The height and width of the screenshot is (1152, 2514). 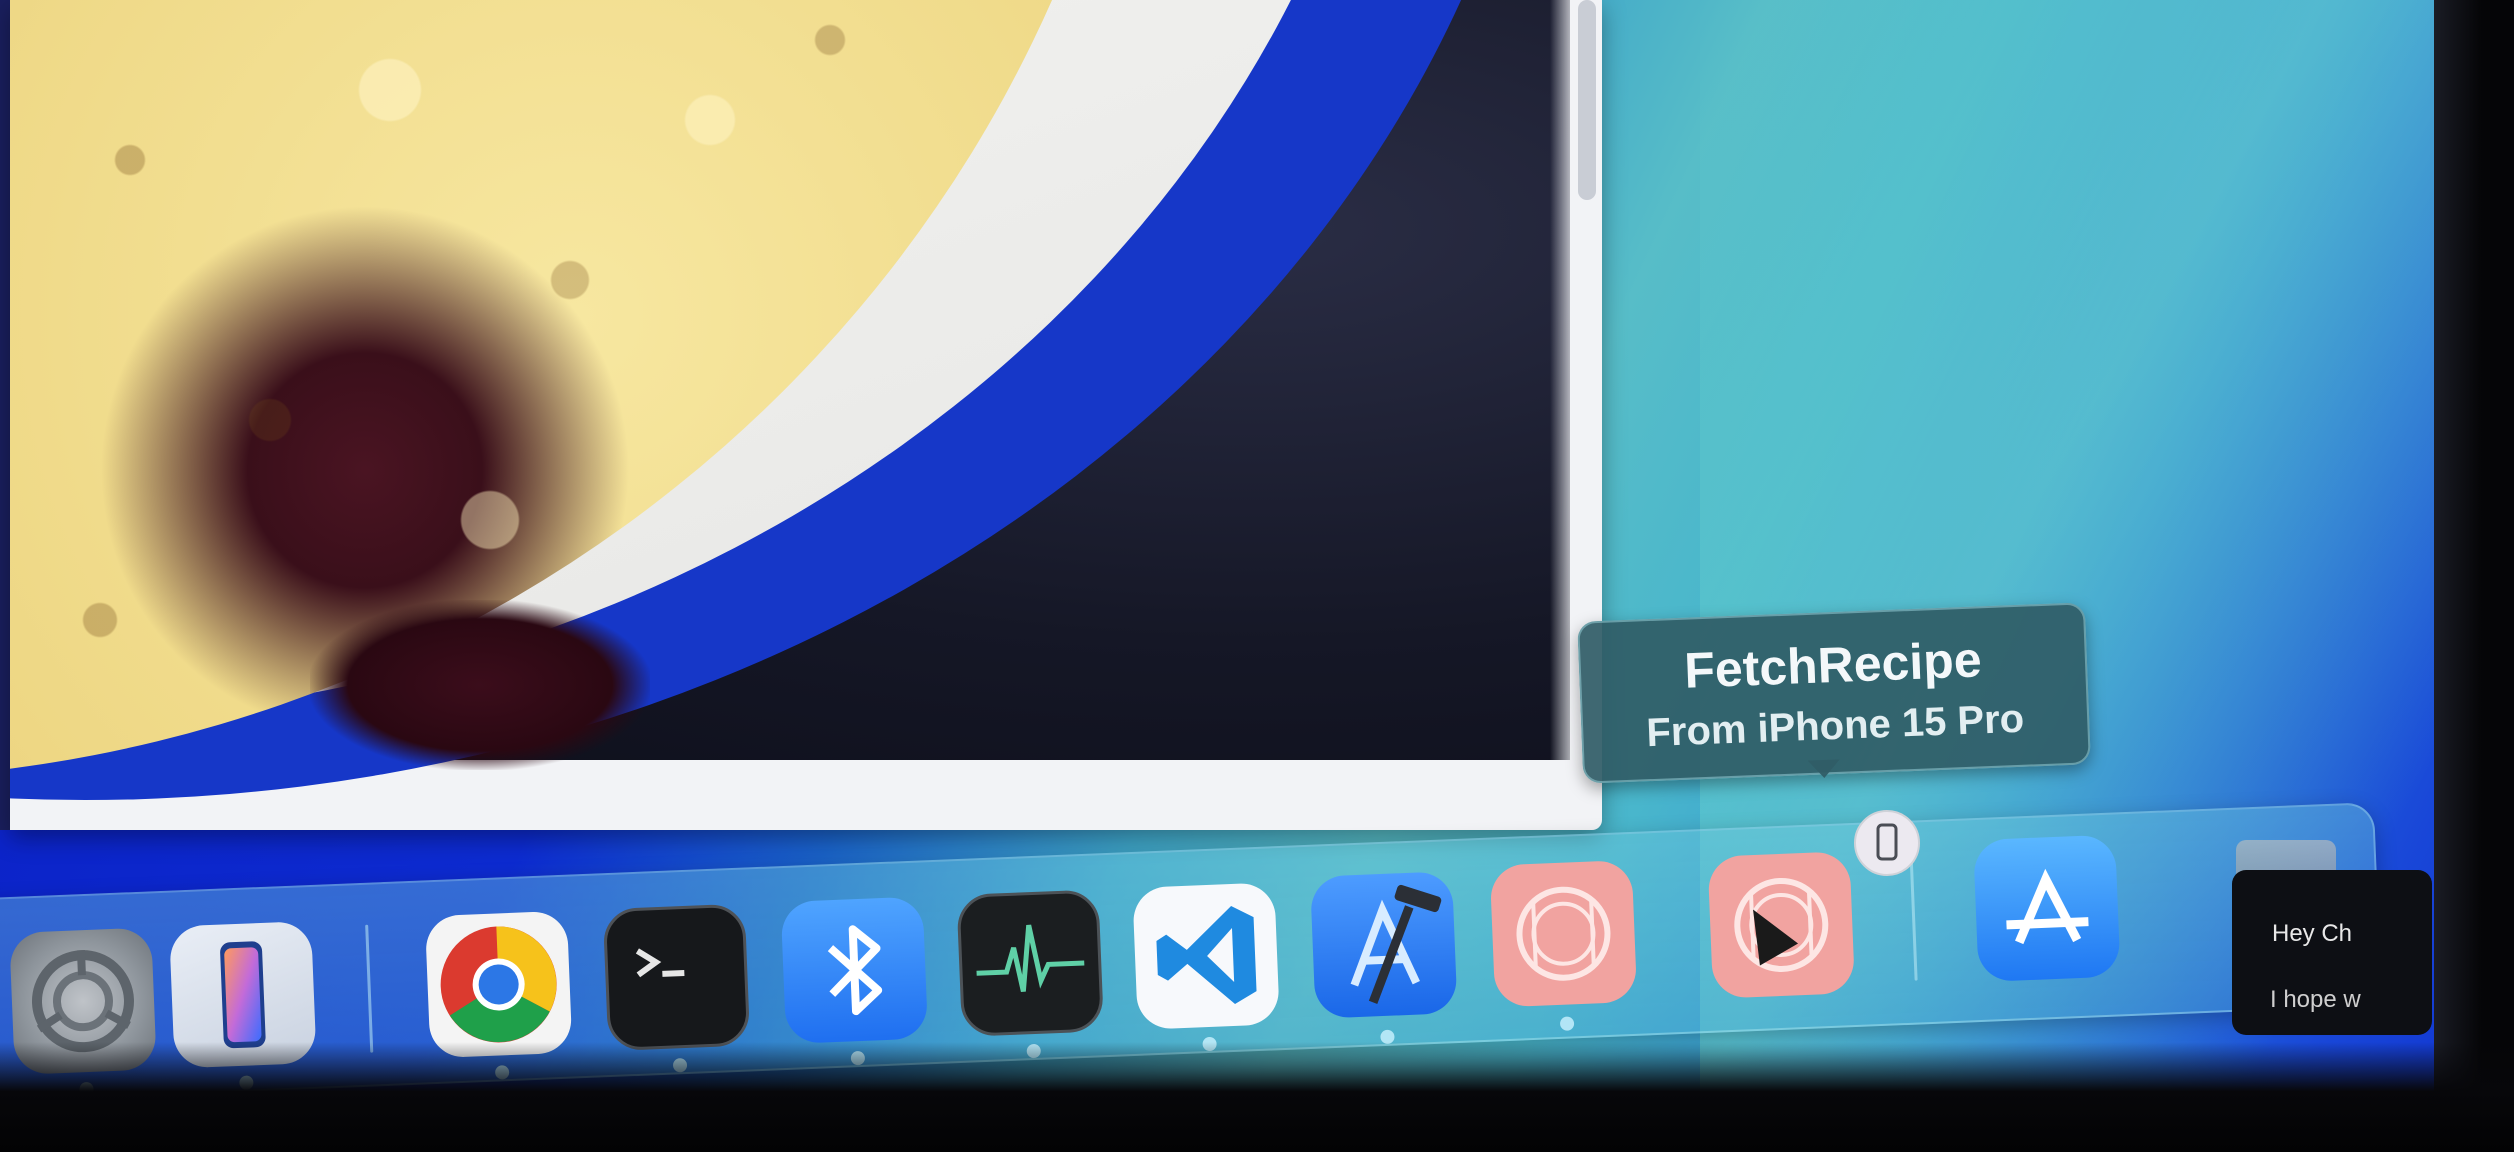 I want to click on tooltip-subtitle: From iPhone 15 Pro, so click(x=1835, y=726).